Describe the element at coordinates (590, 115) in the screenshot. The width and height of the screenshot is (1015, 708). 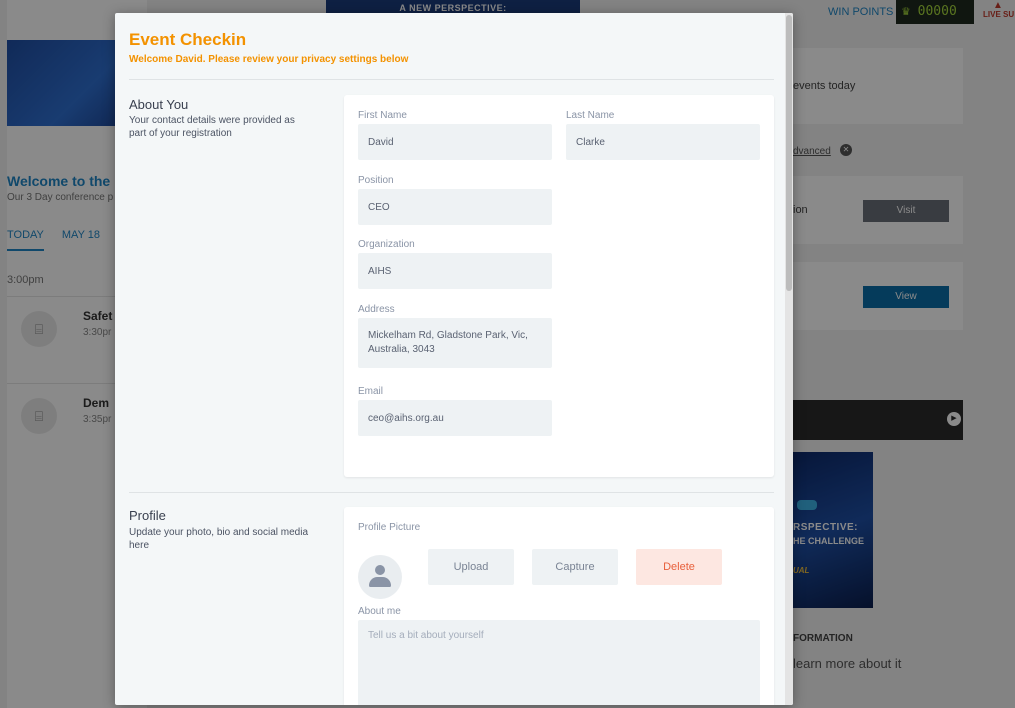
I see `last-name-label: Last Name` at that location.